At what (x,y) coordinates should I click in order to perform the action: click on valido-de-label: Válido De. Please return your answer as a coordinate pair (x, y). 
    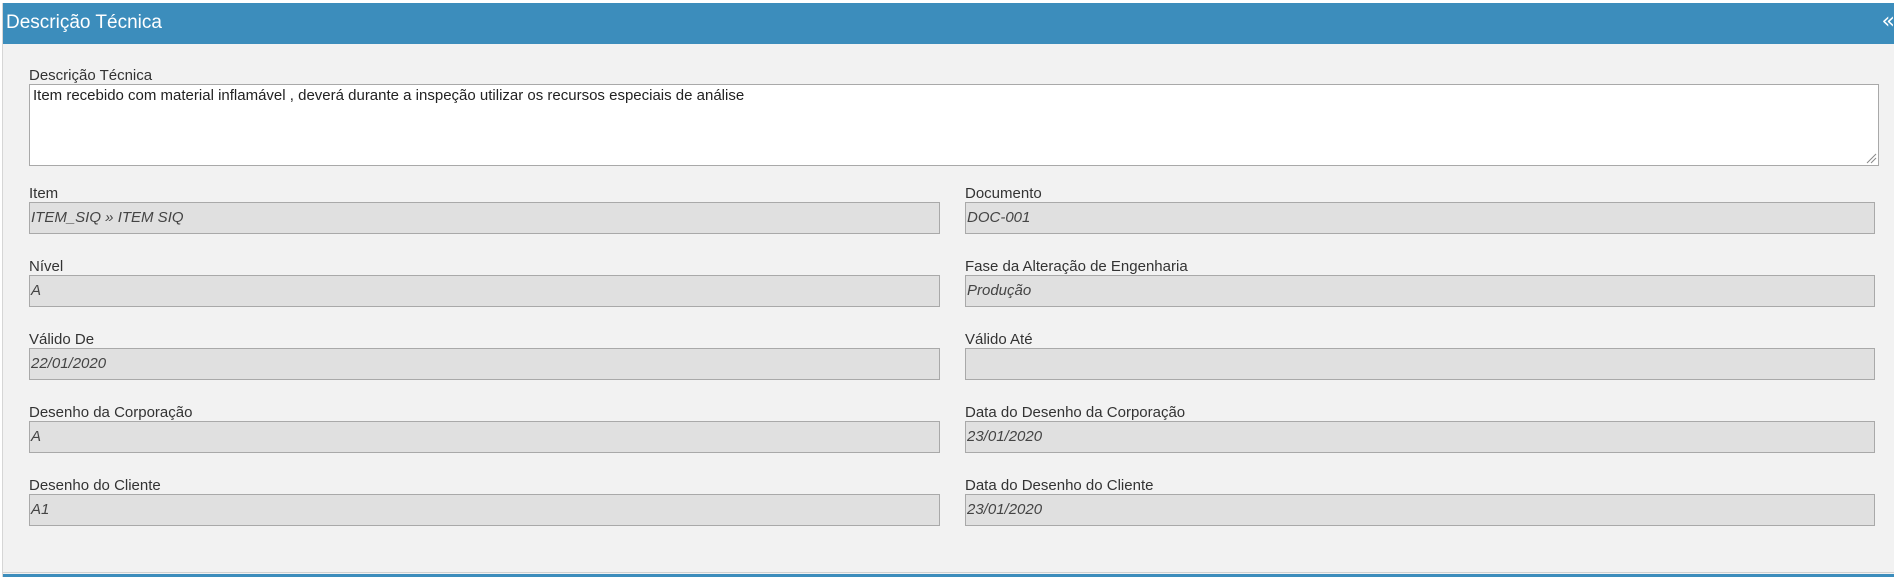
    Looking at the image, I should click on (62, 339).